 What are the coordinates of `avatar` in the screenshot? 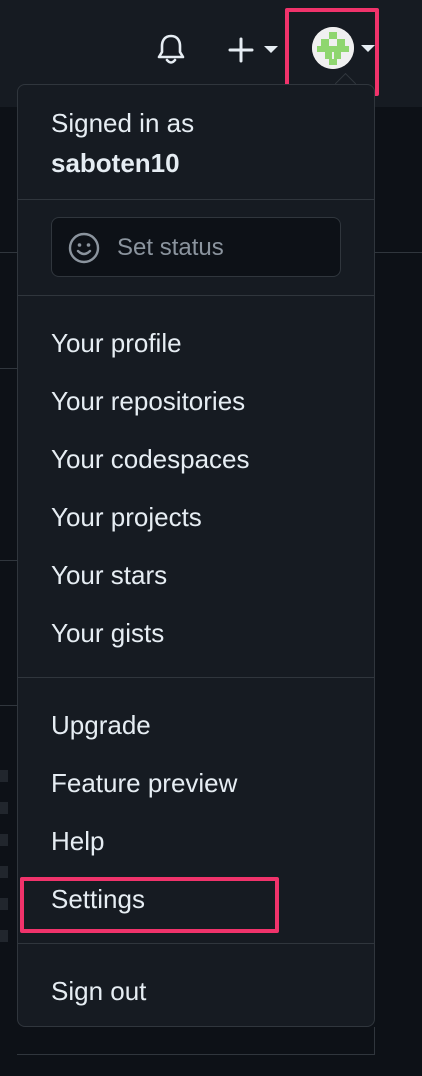 It's located at (333, 48).